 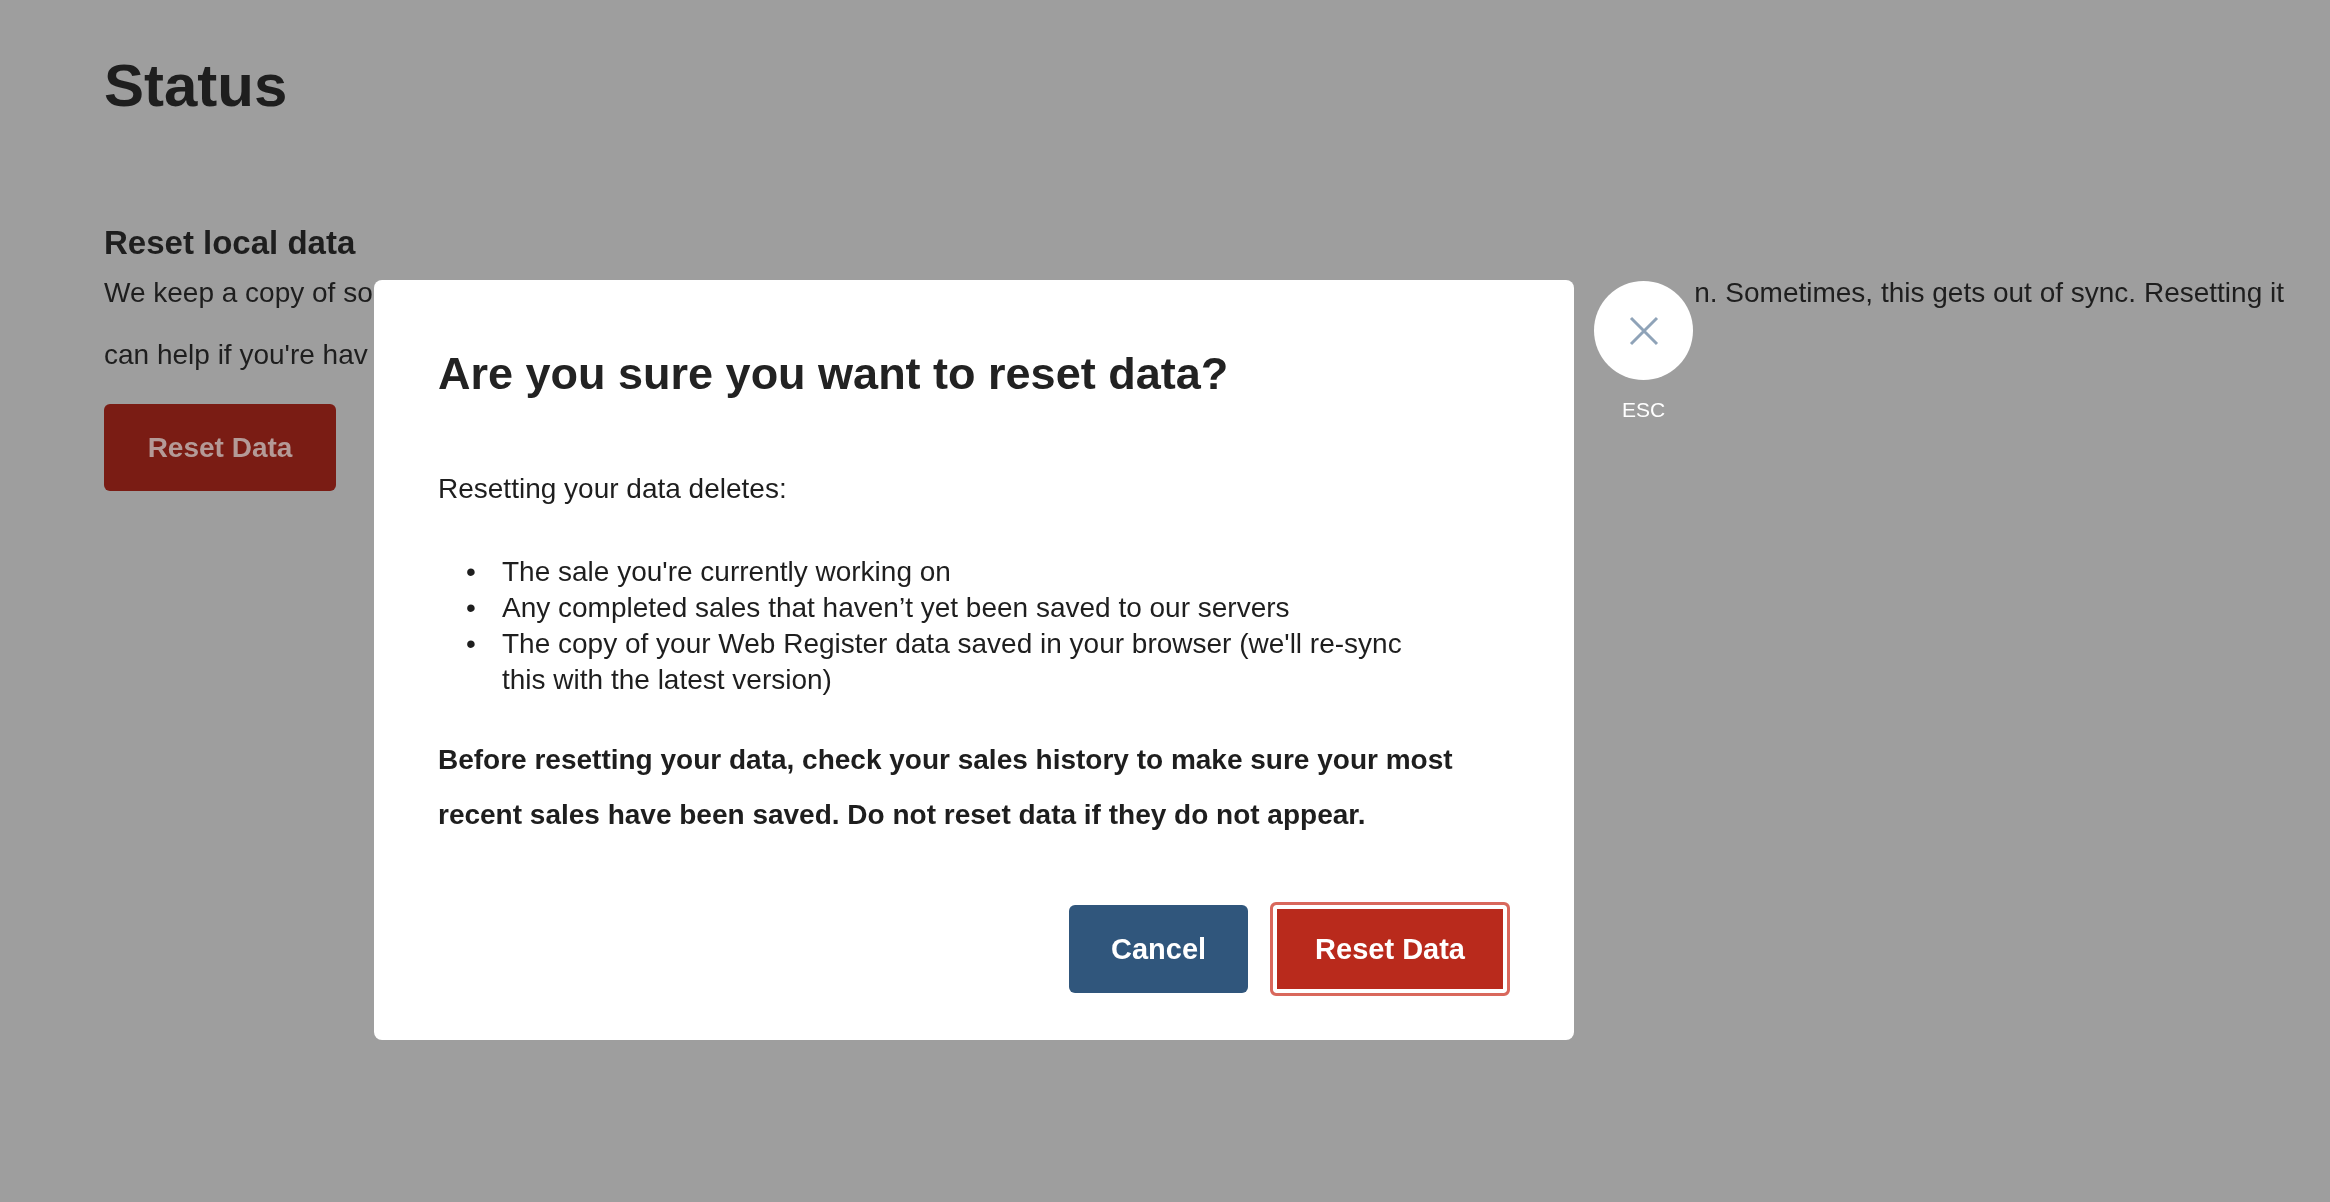 I want to click on cancel-button: Cancel, so click(x=1159, y=949).